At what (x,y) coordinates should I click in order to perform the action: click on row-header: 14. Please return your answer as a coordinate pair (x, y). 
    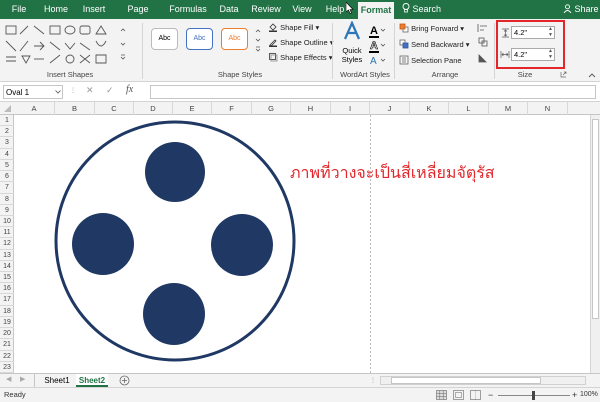
    Looking at the image, I should click on (7, 267).